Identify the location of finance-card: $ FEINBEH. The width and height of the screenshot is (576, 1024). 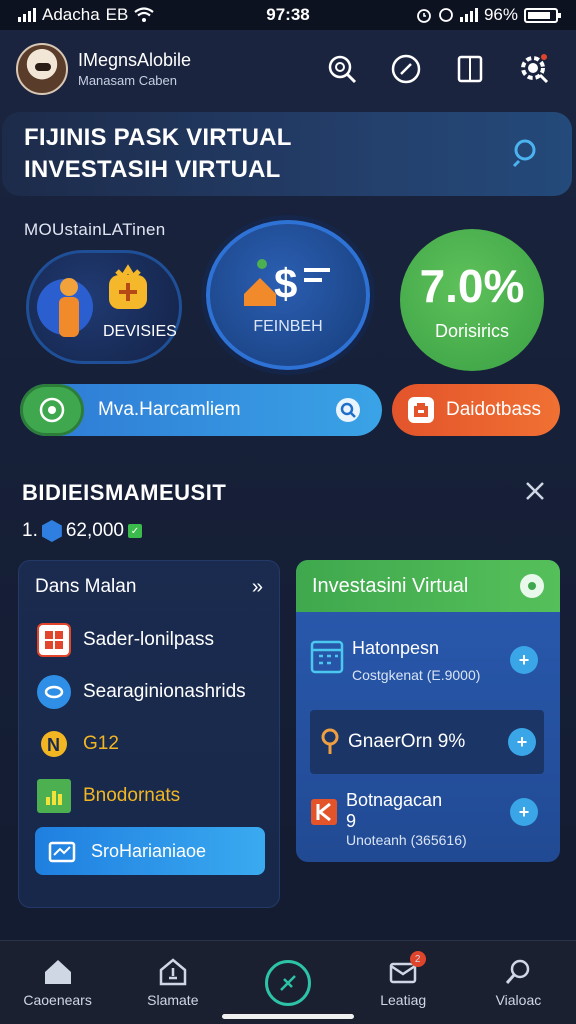
(288, 295).